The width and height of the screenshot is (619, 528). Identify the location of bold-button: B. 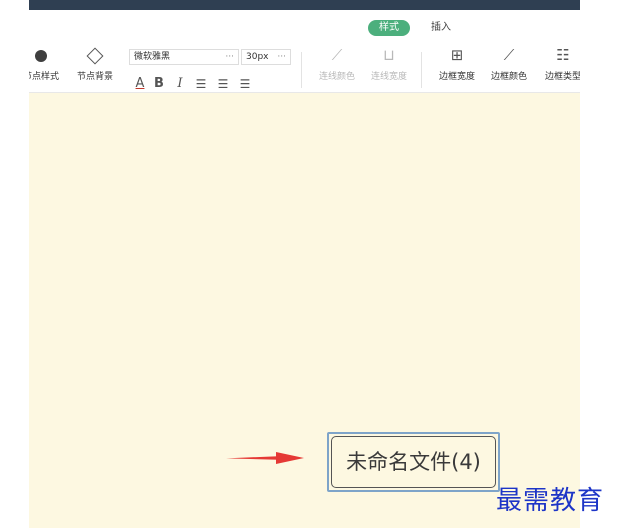
(159, 84).